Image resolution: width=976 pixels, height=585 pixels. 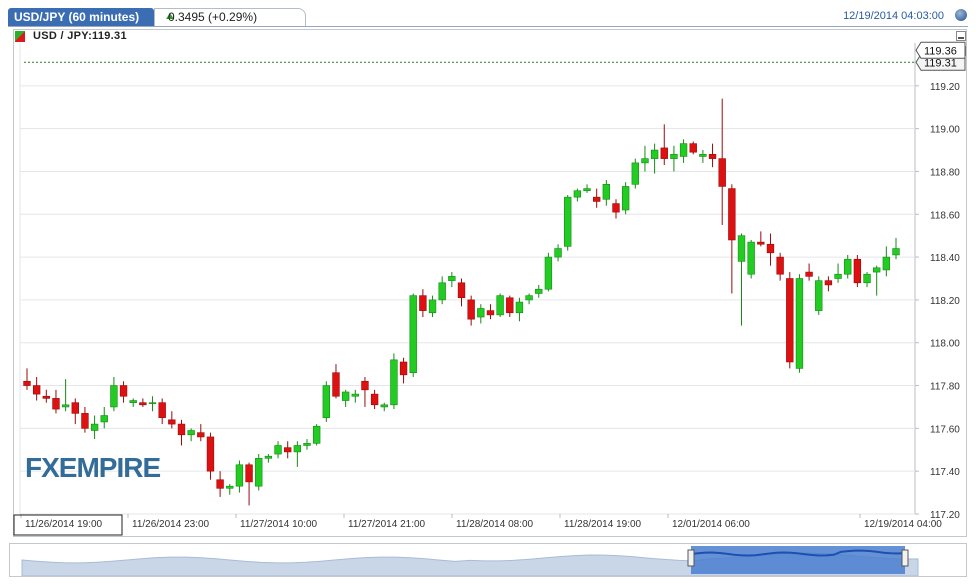 What do you see at coordinates (945, 301) in the screenshot?
I see `y-tick-label: 118.20` at bounding box center [945, 301].